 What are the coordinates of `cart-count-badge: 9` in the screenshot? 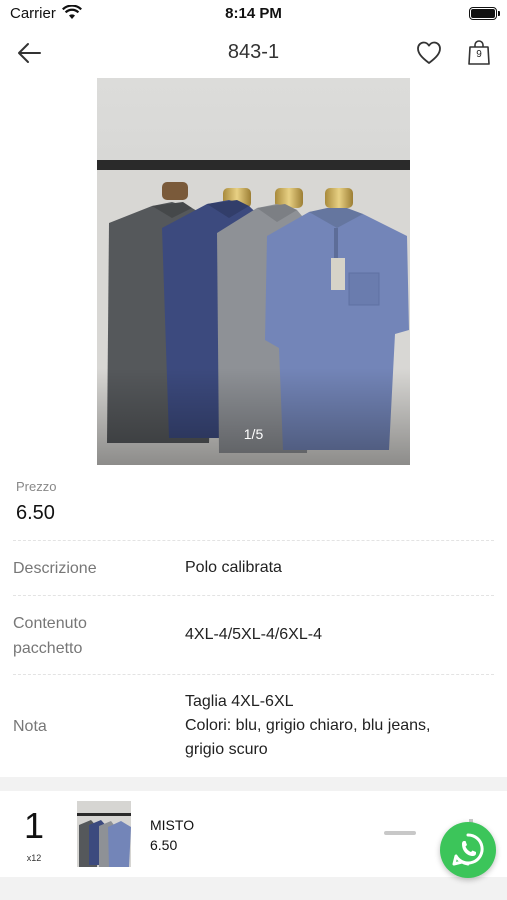 It's located at (479, 54).